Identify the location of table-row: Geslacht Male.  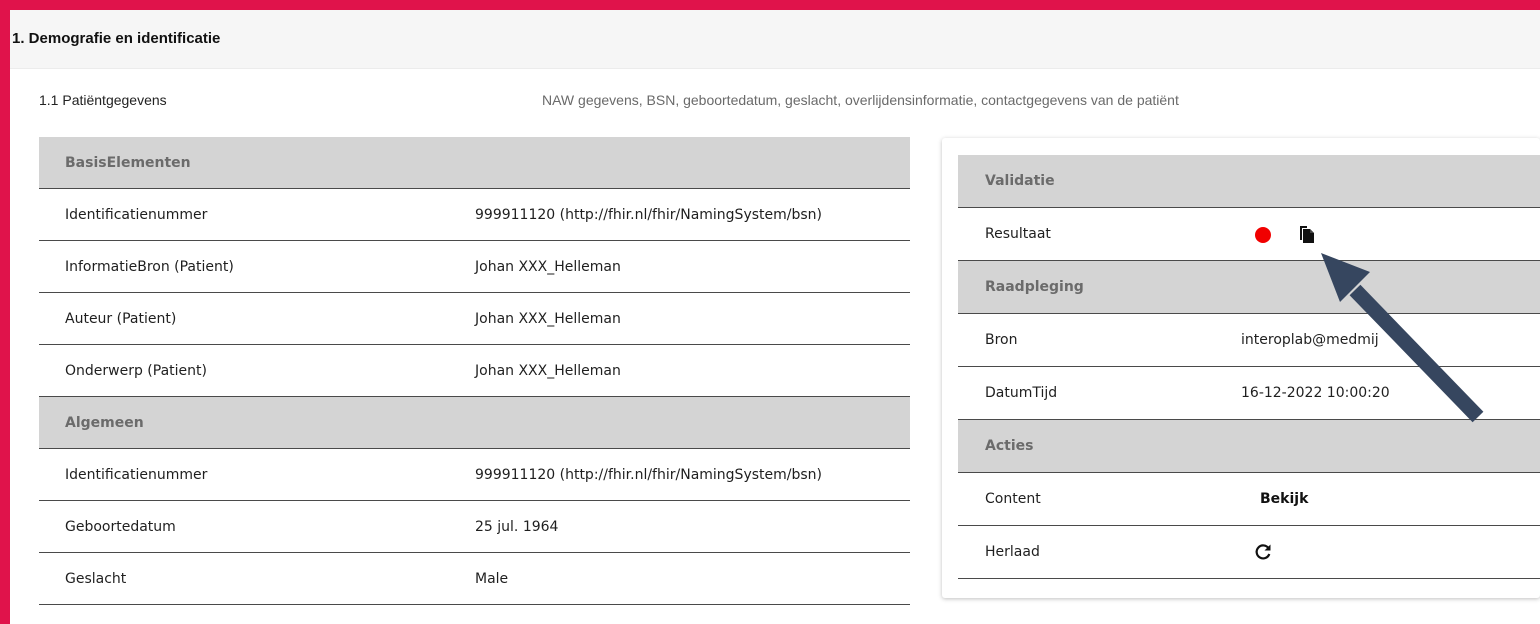
(474, 579).